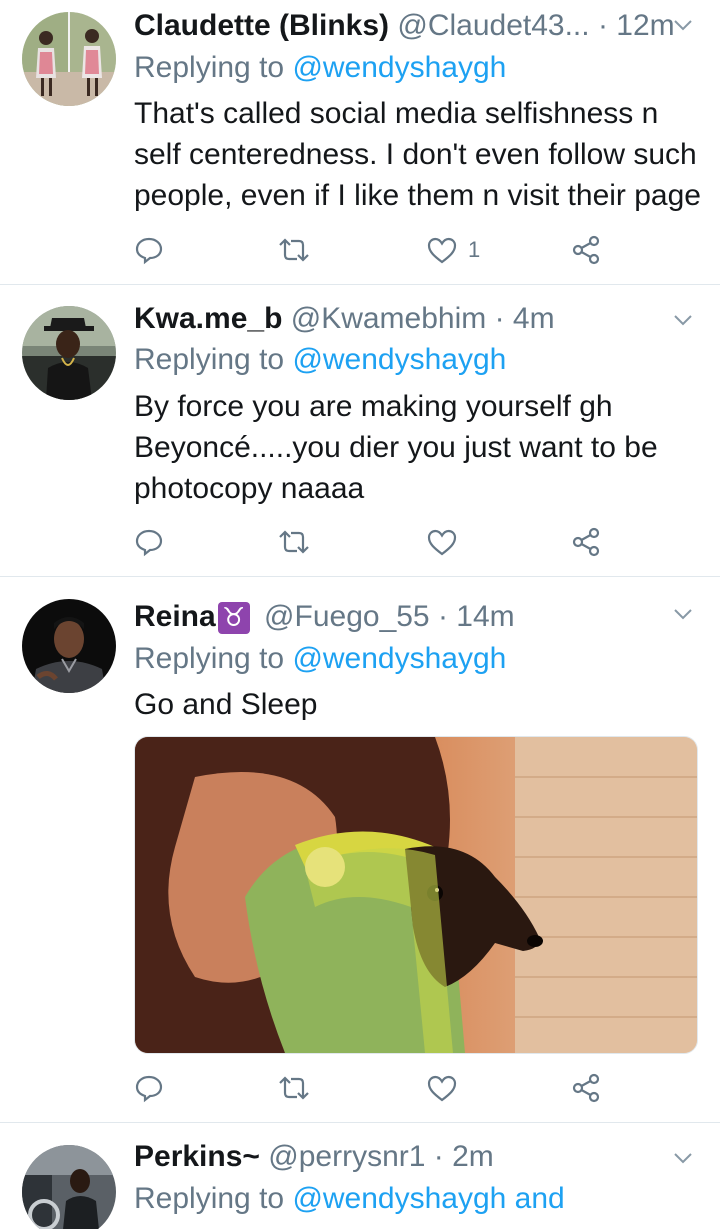  I want to click on tweet-text-line: photocopy naaaa, so click(249, 488).